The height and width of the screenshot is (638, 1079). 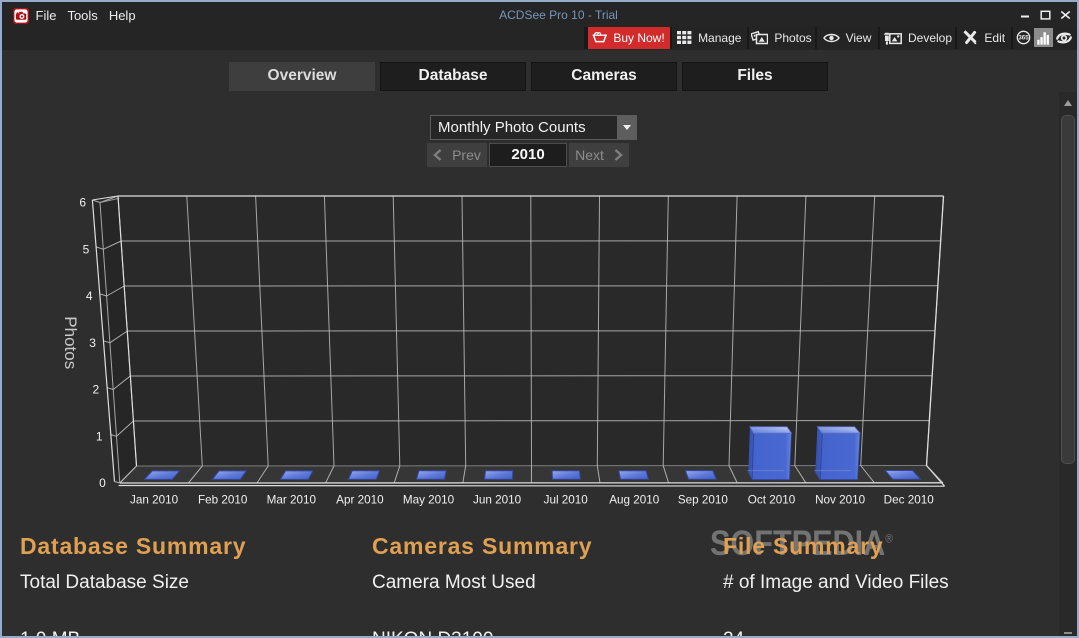 What do you see at coordinates (133, 546) in the screenshot?
I see `database-summary-title: Database Summary` at bounding box center [133, 546].